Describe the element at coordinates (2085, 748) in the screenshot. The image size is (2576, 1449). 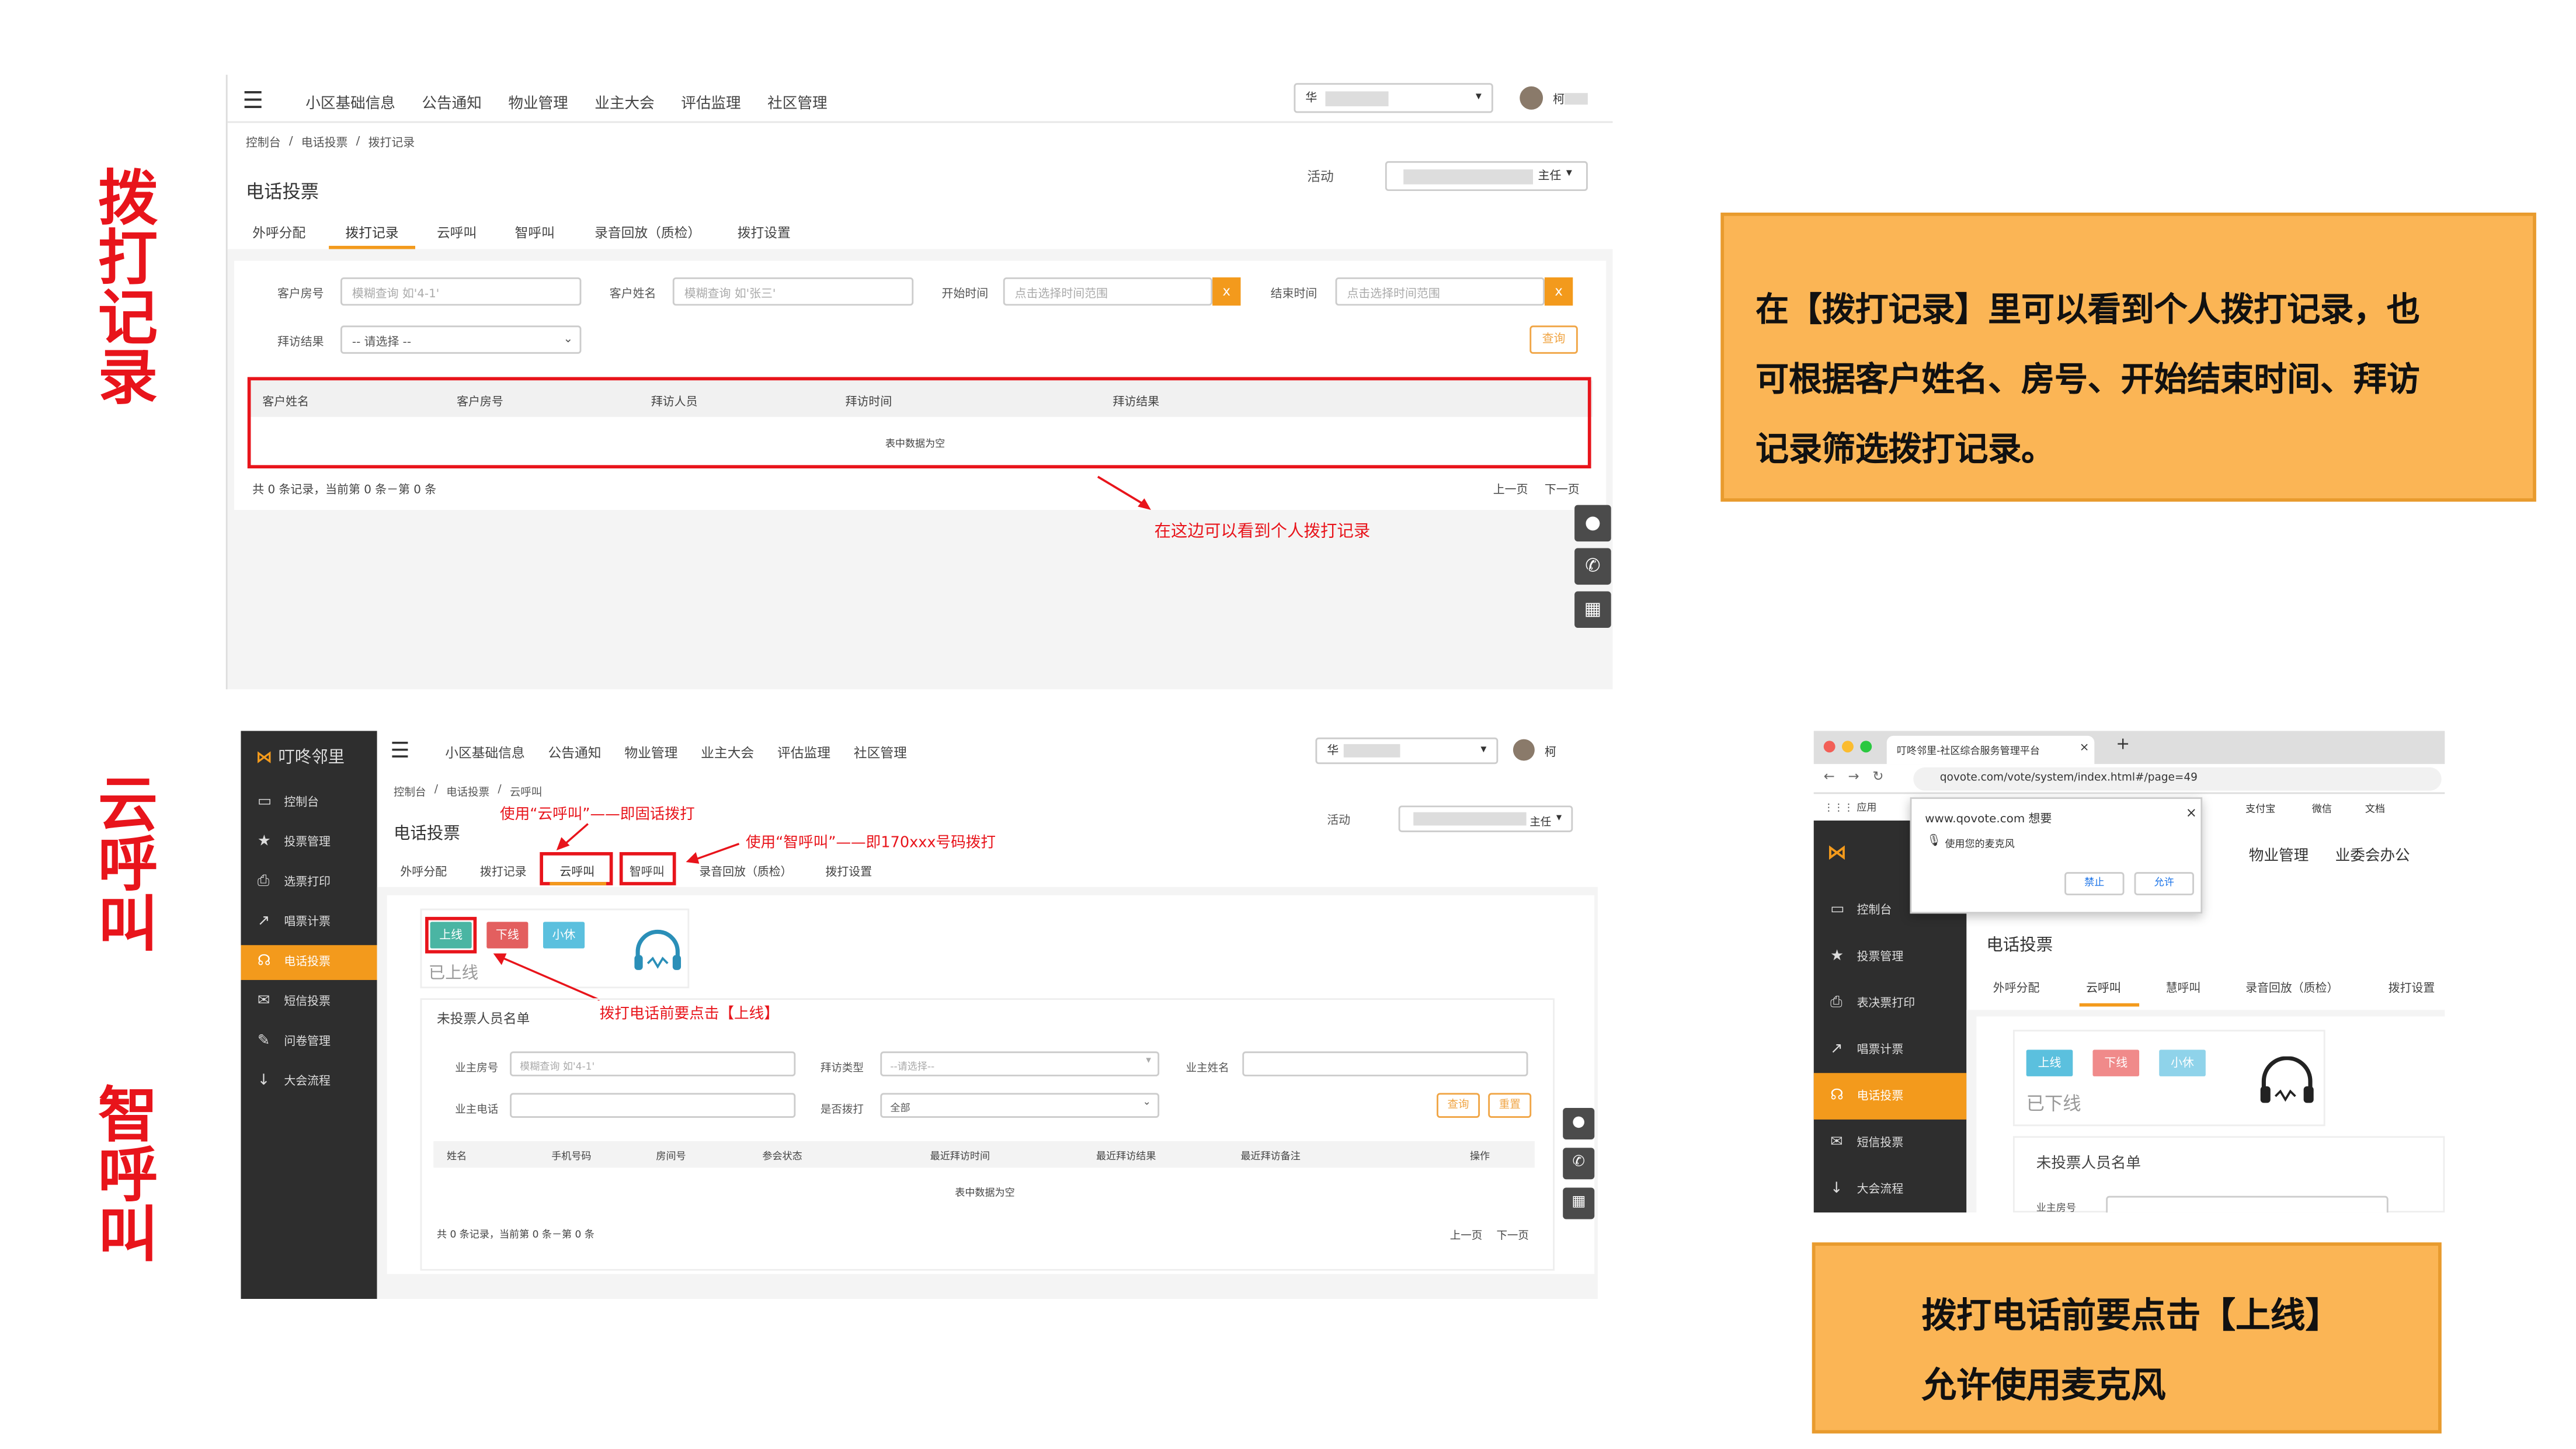
I see `tab-close-icon: ×` at that location.